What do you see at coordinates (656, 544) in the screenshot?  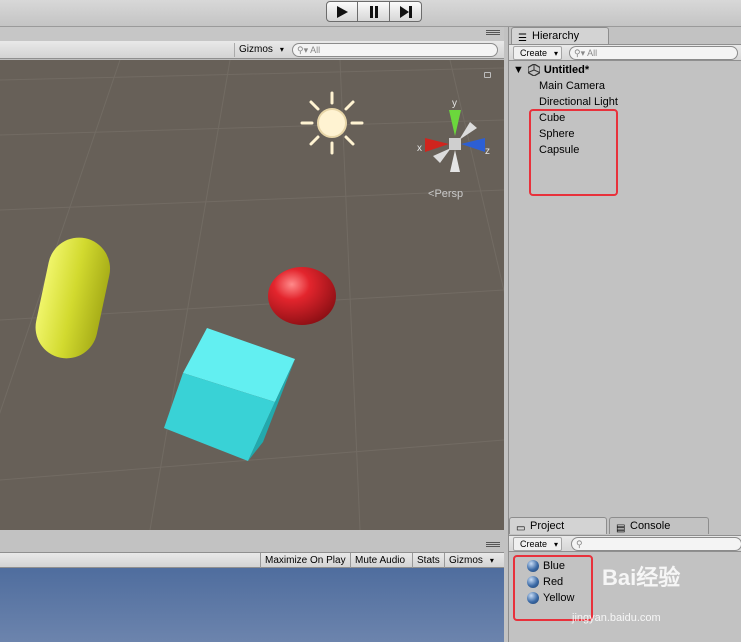 I see `project-search-input: ⚲` at bounding box center [656, 544].